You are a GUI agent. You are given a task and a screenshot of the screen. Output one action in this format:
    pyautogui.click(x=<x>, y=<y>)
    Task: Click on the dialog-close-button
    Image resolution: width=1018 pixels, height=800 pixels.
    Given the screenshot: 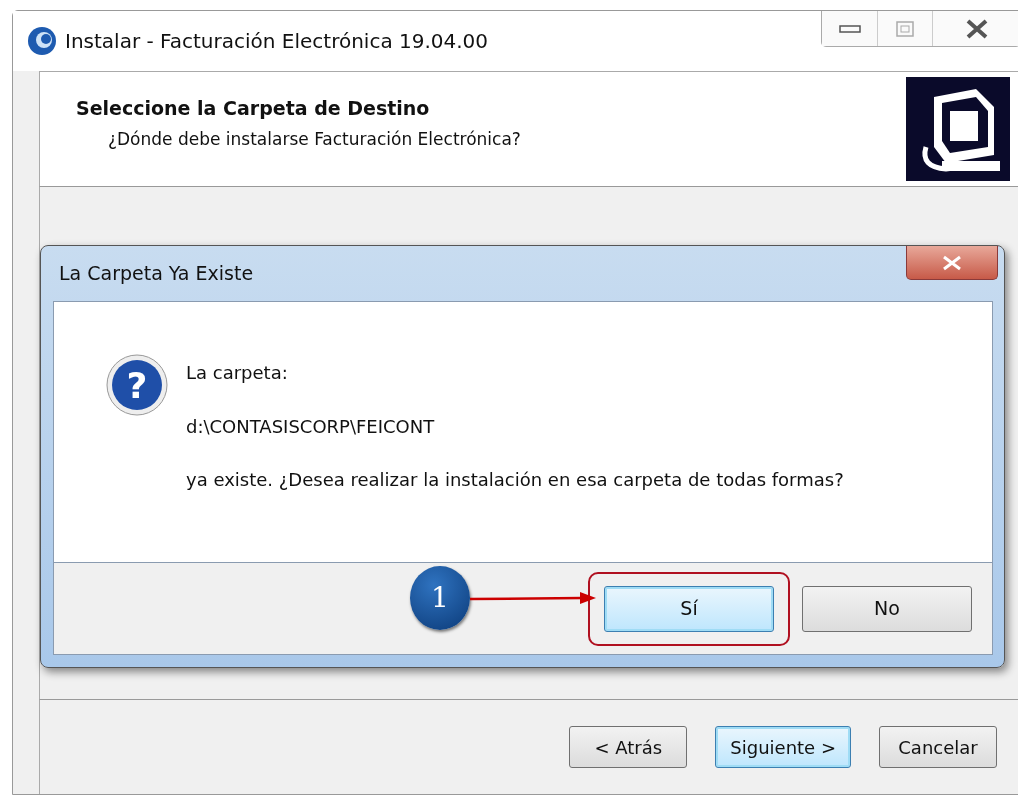 What is the action you would take?
    pyautogui.click(x=952, y=263)
    